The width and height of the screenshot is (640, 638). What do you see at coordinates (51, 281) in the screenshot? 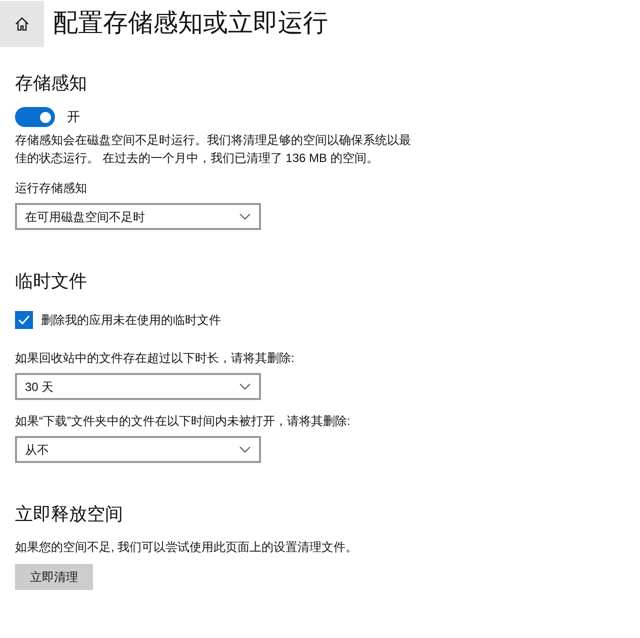
I see `section-heading: 临时文件` at bounding box center [51, 281].